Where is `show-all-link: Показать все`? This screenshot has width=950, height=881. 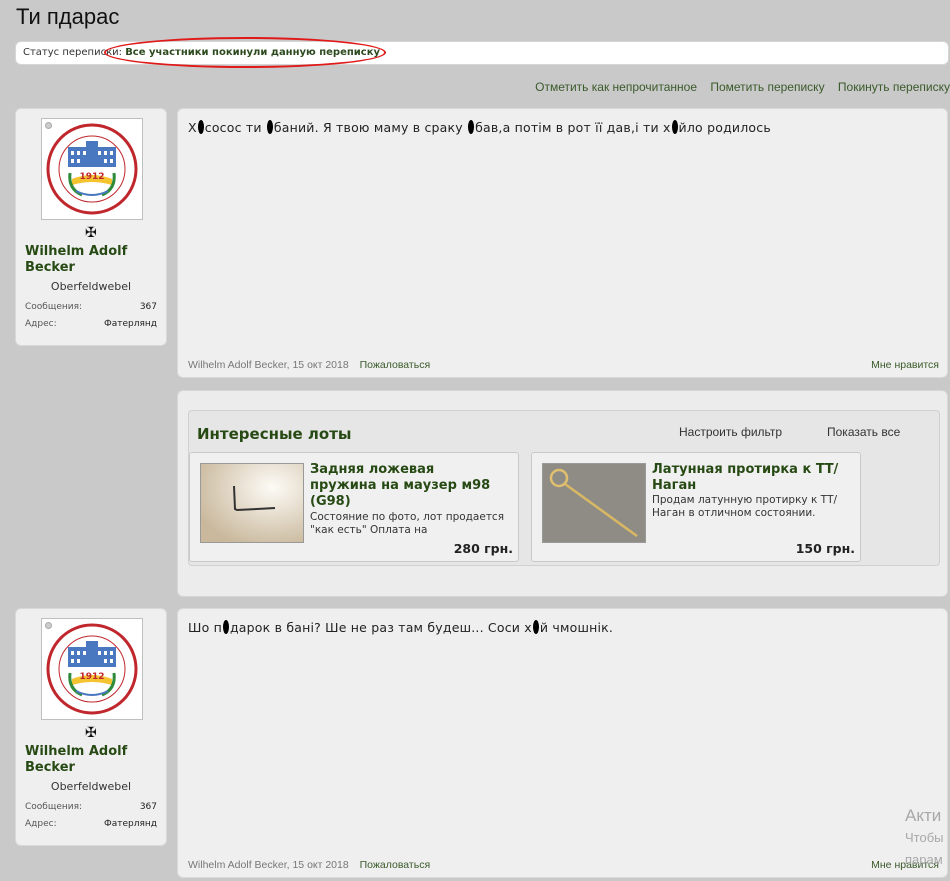 show-all-link: Показать все is located at coordinates (863, 432).